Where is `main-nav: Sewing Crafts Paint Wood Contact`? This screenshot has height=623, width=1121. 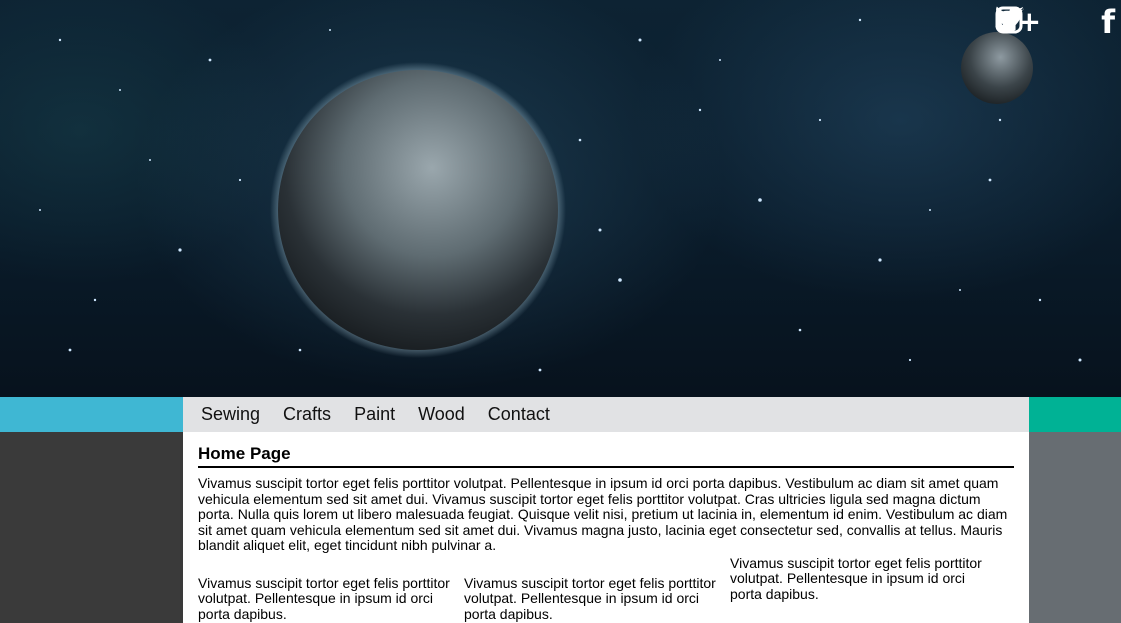
main-nav: Sewing Crafts Paint Wood Contact is located at coordinates (606, 414).